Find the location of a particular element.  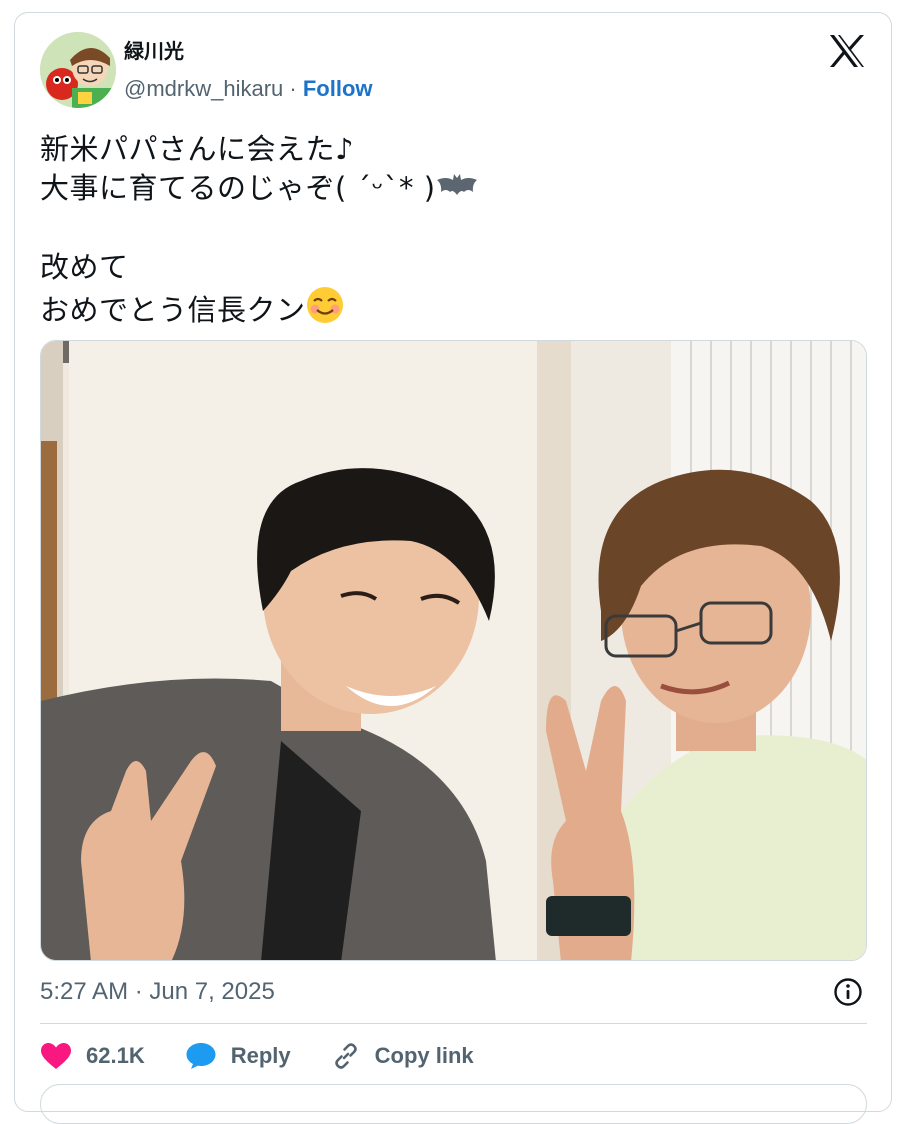

reply-button: Reply is located at coordinates (238, 1056).